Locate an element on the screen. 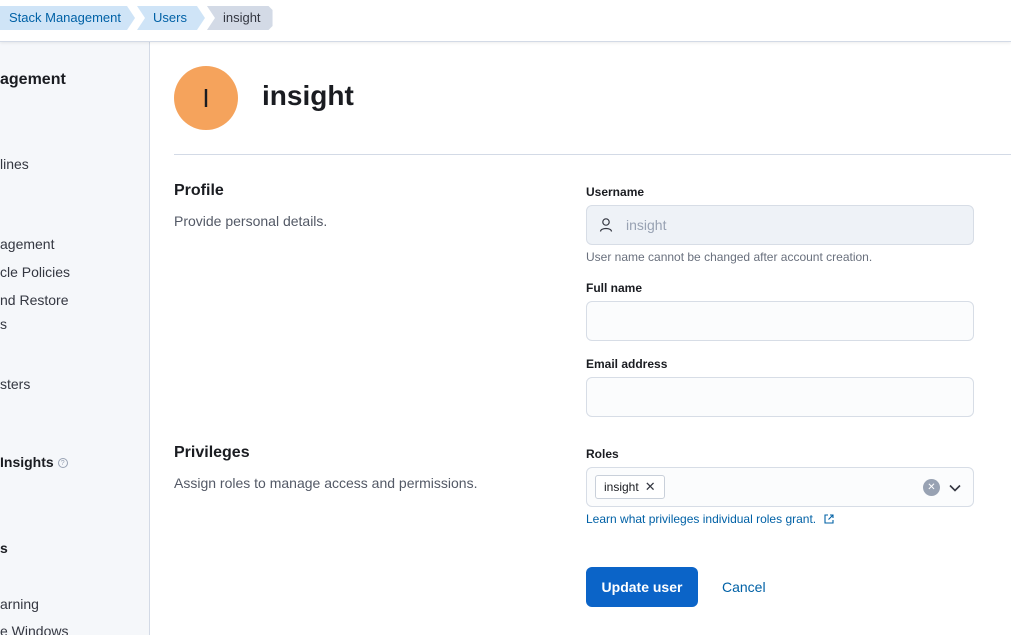  roles-combobox: insight ✕ ✕ is located at coordinates (780, 487).